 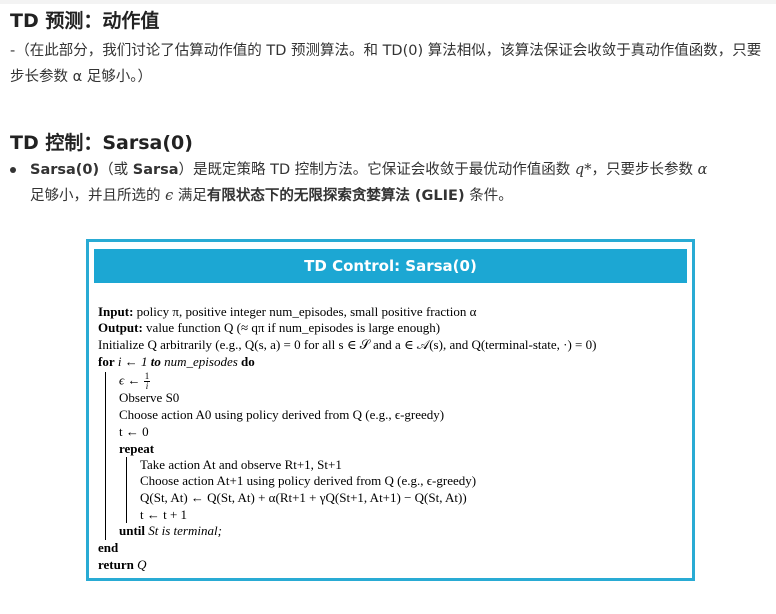 I want to click on kw-for: for, so click(x=106, y=361).